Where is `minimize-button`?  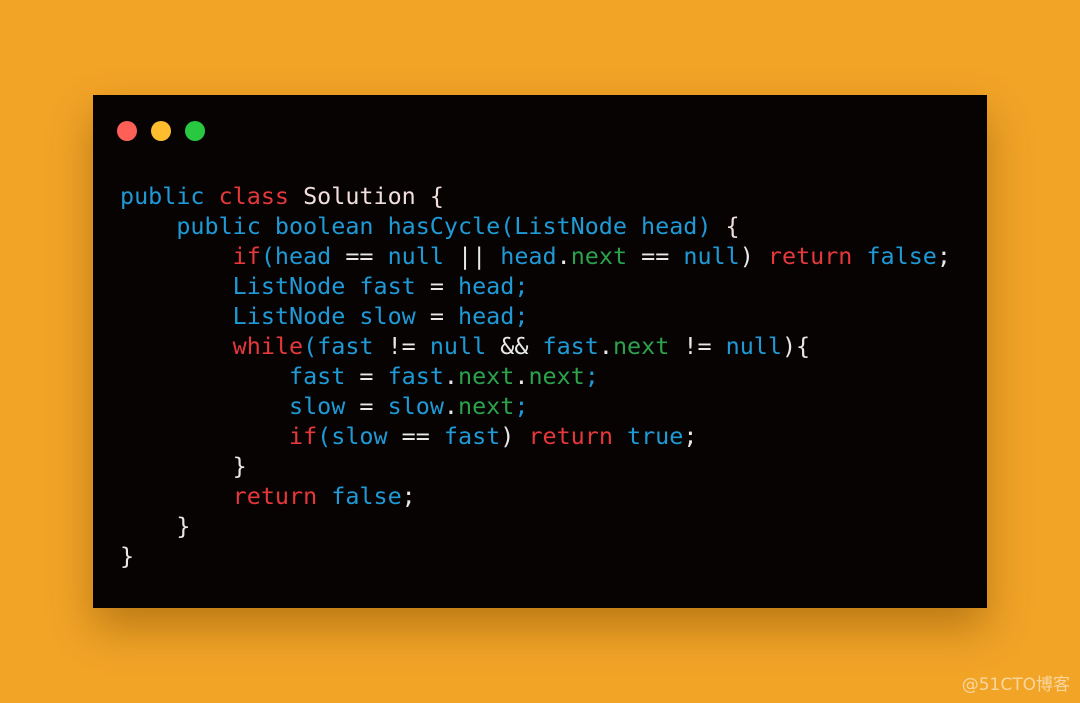
minimize-button is located at coordinates (161, 131).